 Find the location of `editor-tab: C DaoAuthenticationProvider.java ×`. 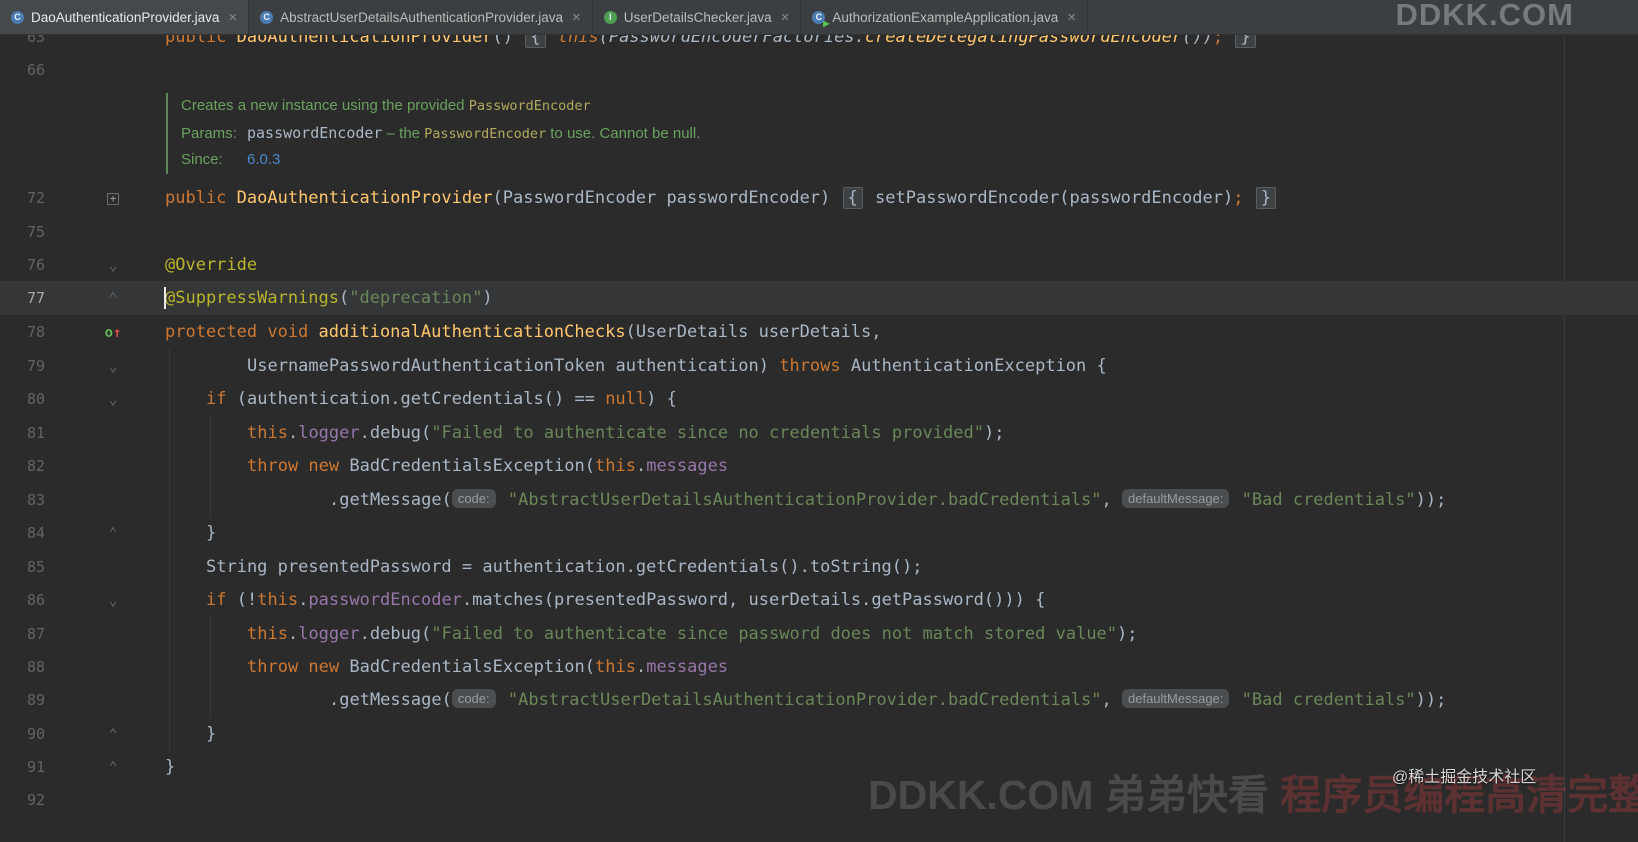

editor-tab: C DaoAuthenticationProvider.java × is located at coordinates (125, 17).